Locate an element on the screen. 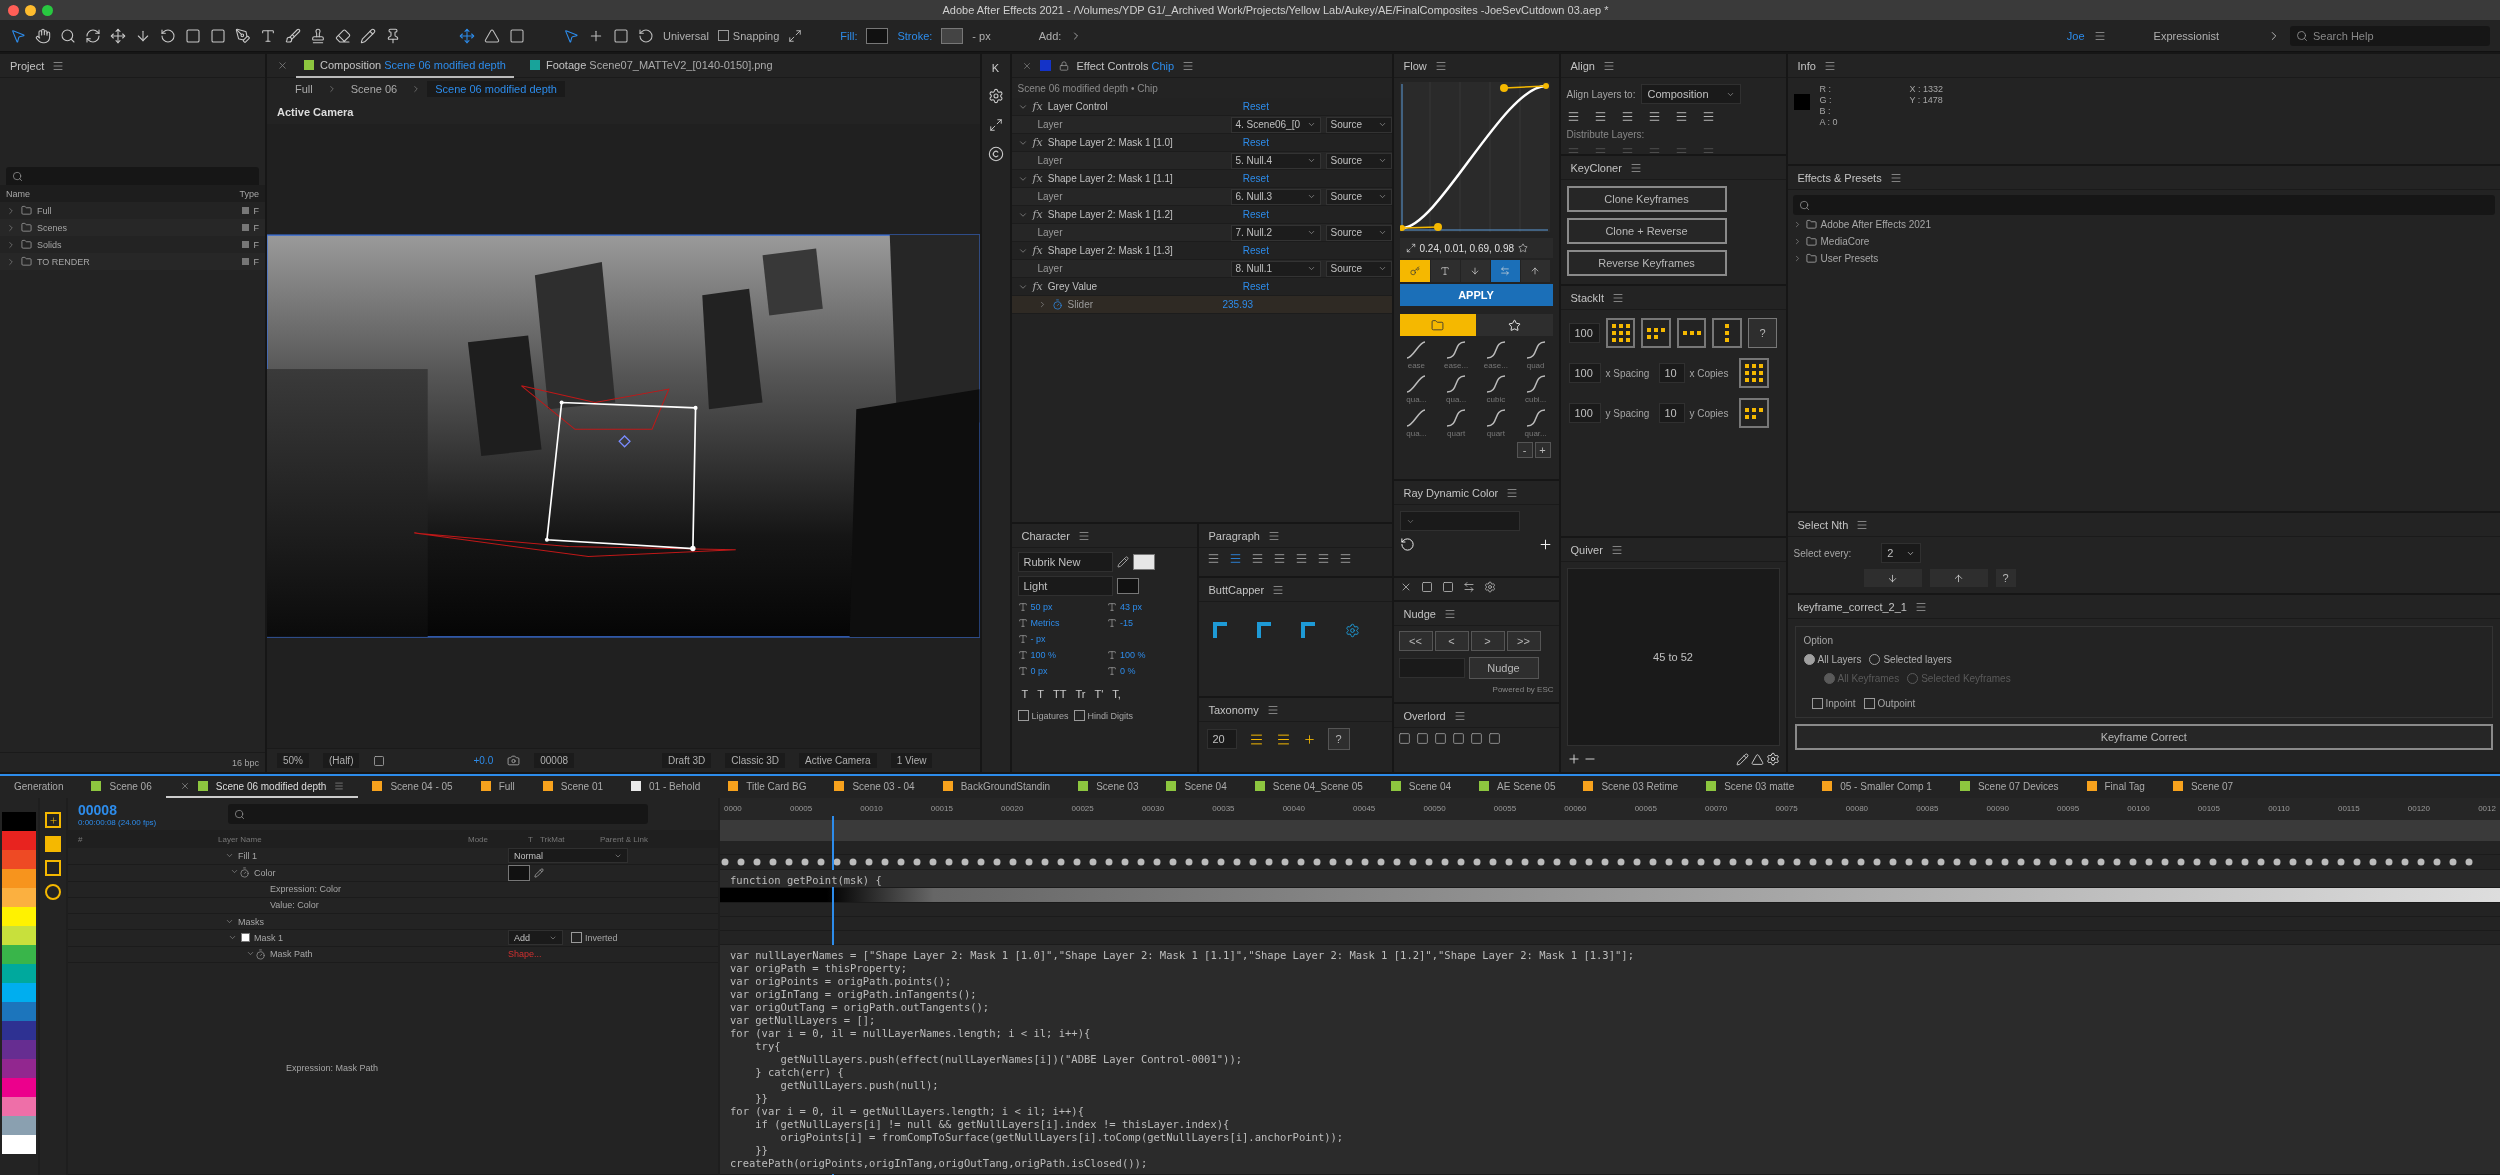  resolution-dropdown: (Half) is located at coordinates (341, 760).